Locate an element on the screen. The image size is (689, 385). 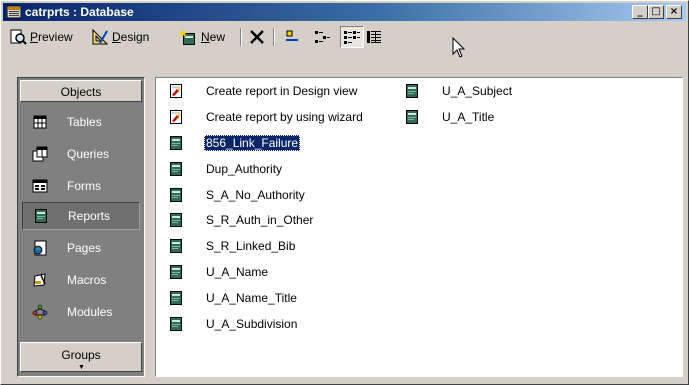
title-bar: catrprts : Database _ □ × is located at coordinates (344, 12).